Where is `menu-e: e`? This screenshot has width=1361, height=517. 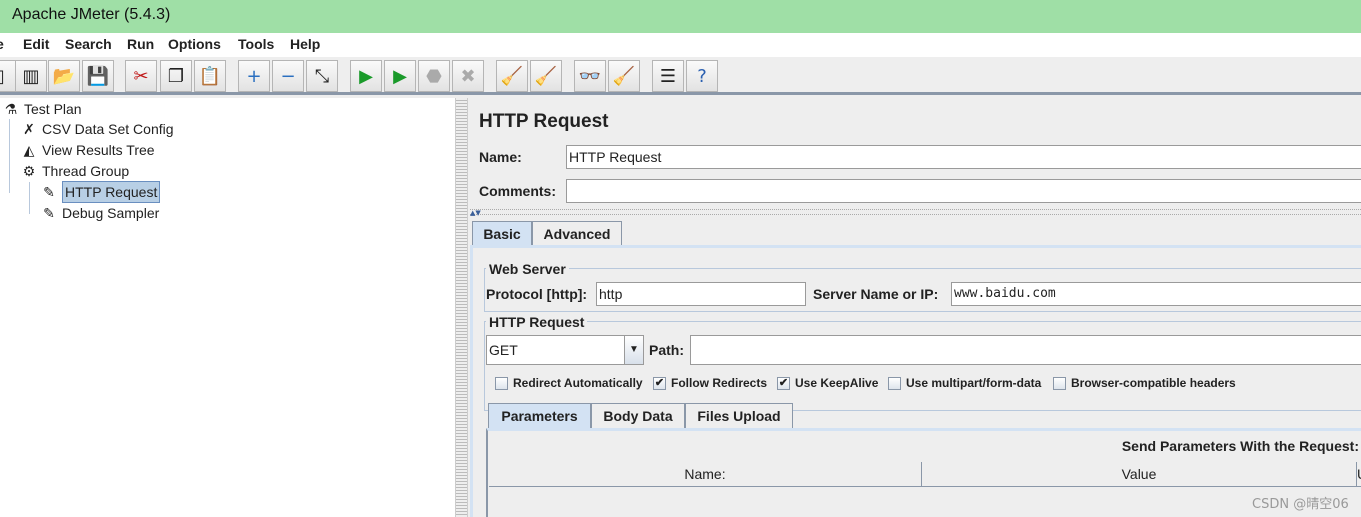
menu-e: e is located at coordinates (2, 44).